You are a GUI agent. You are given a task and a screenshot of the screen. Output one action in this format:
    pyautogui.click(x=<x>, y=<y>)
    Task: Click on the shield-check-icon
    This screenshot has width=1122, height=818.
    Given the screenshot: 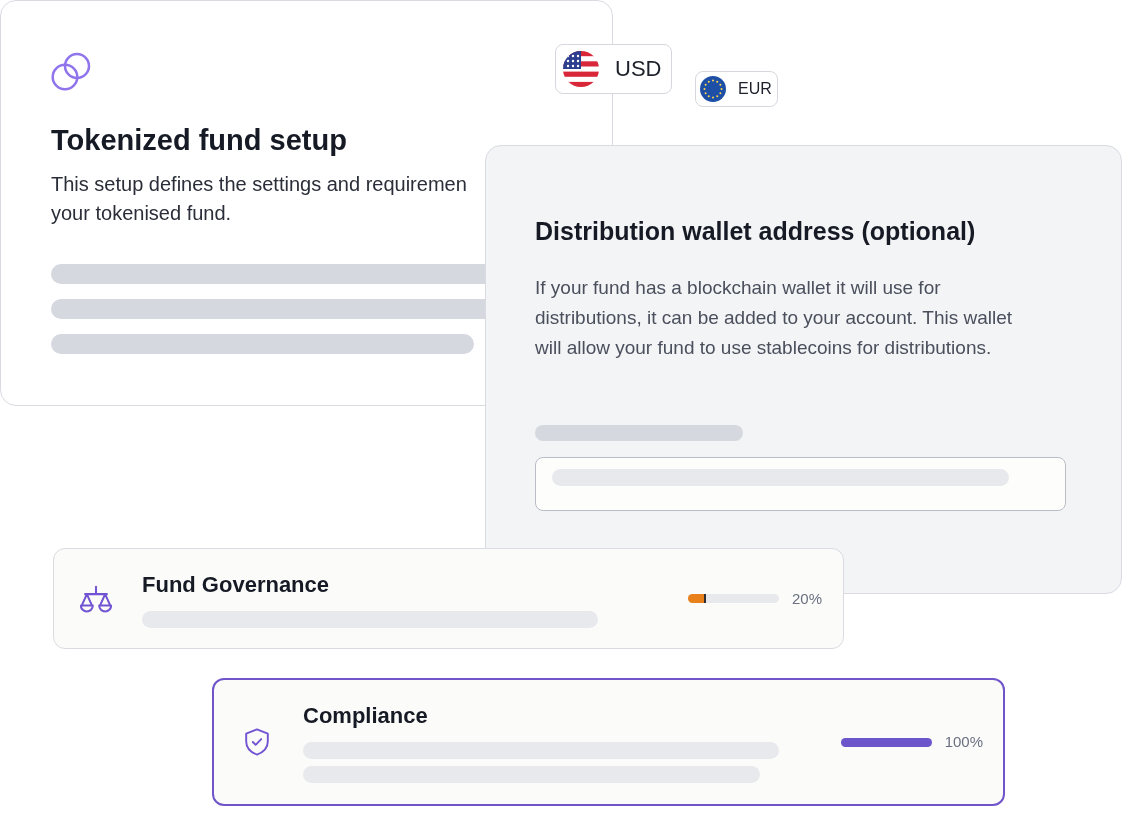 What is the action you would take?
    pyautogui.click(x=257, y=742)
    